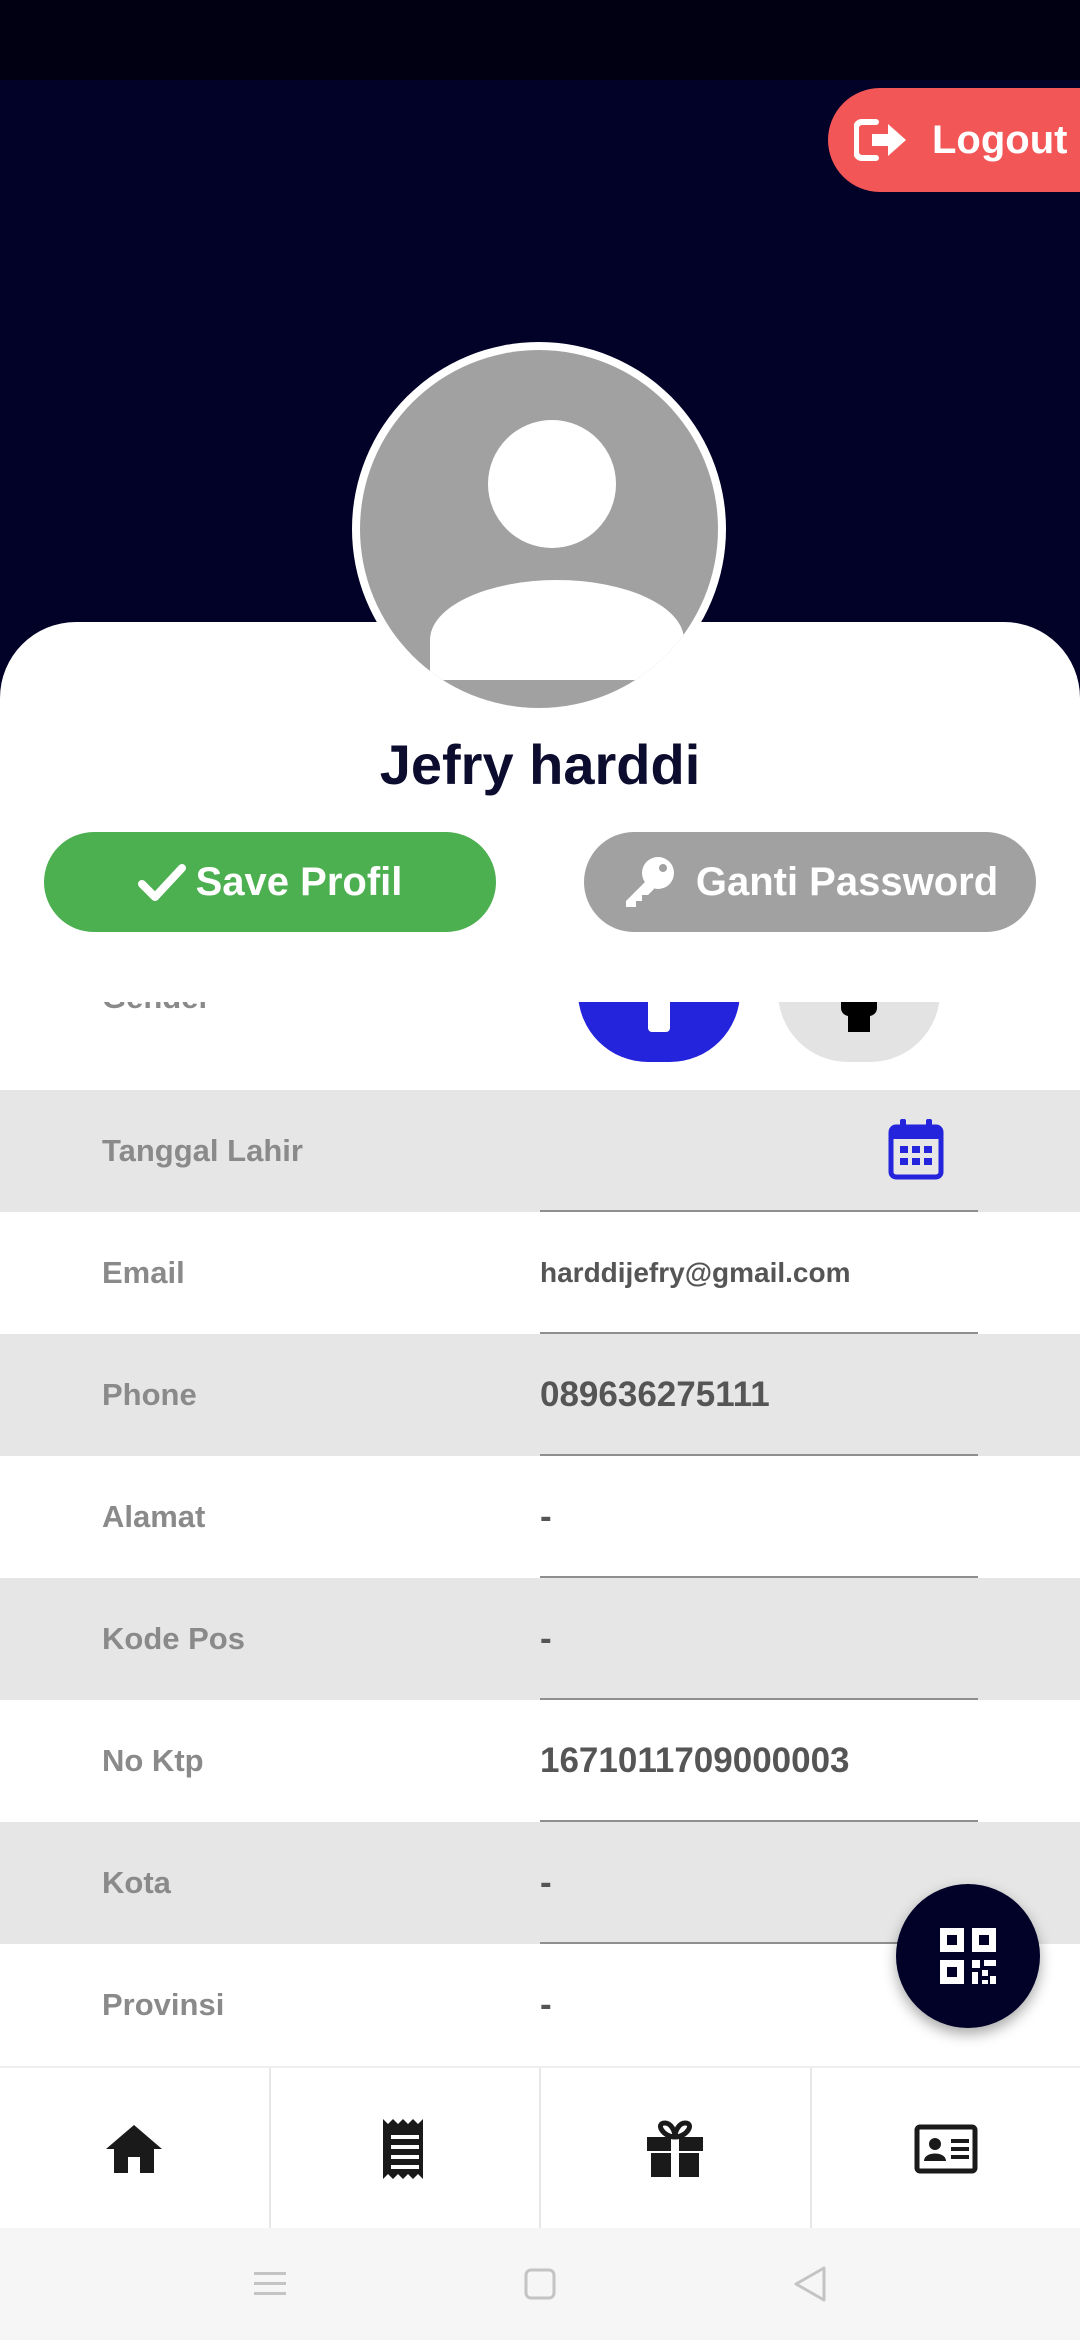  Describe the element at coordinates (173, 1638) in the screenshot. I see `field-label: Kode Pos` at that location.